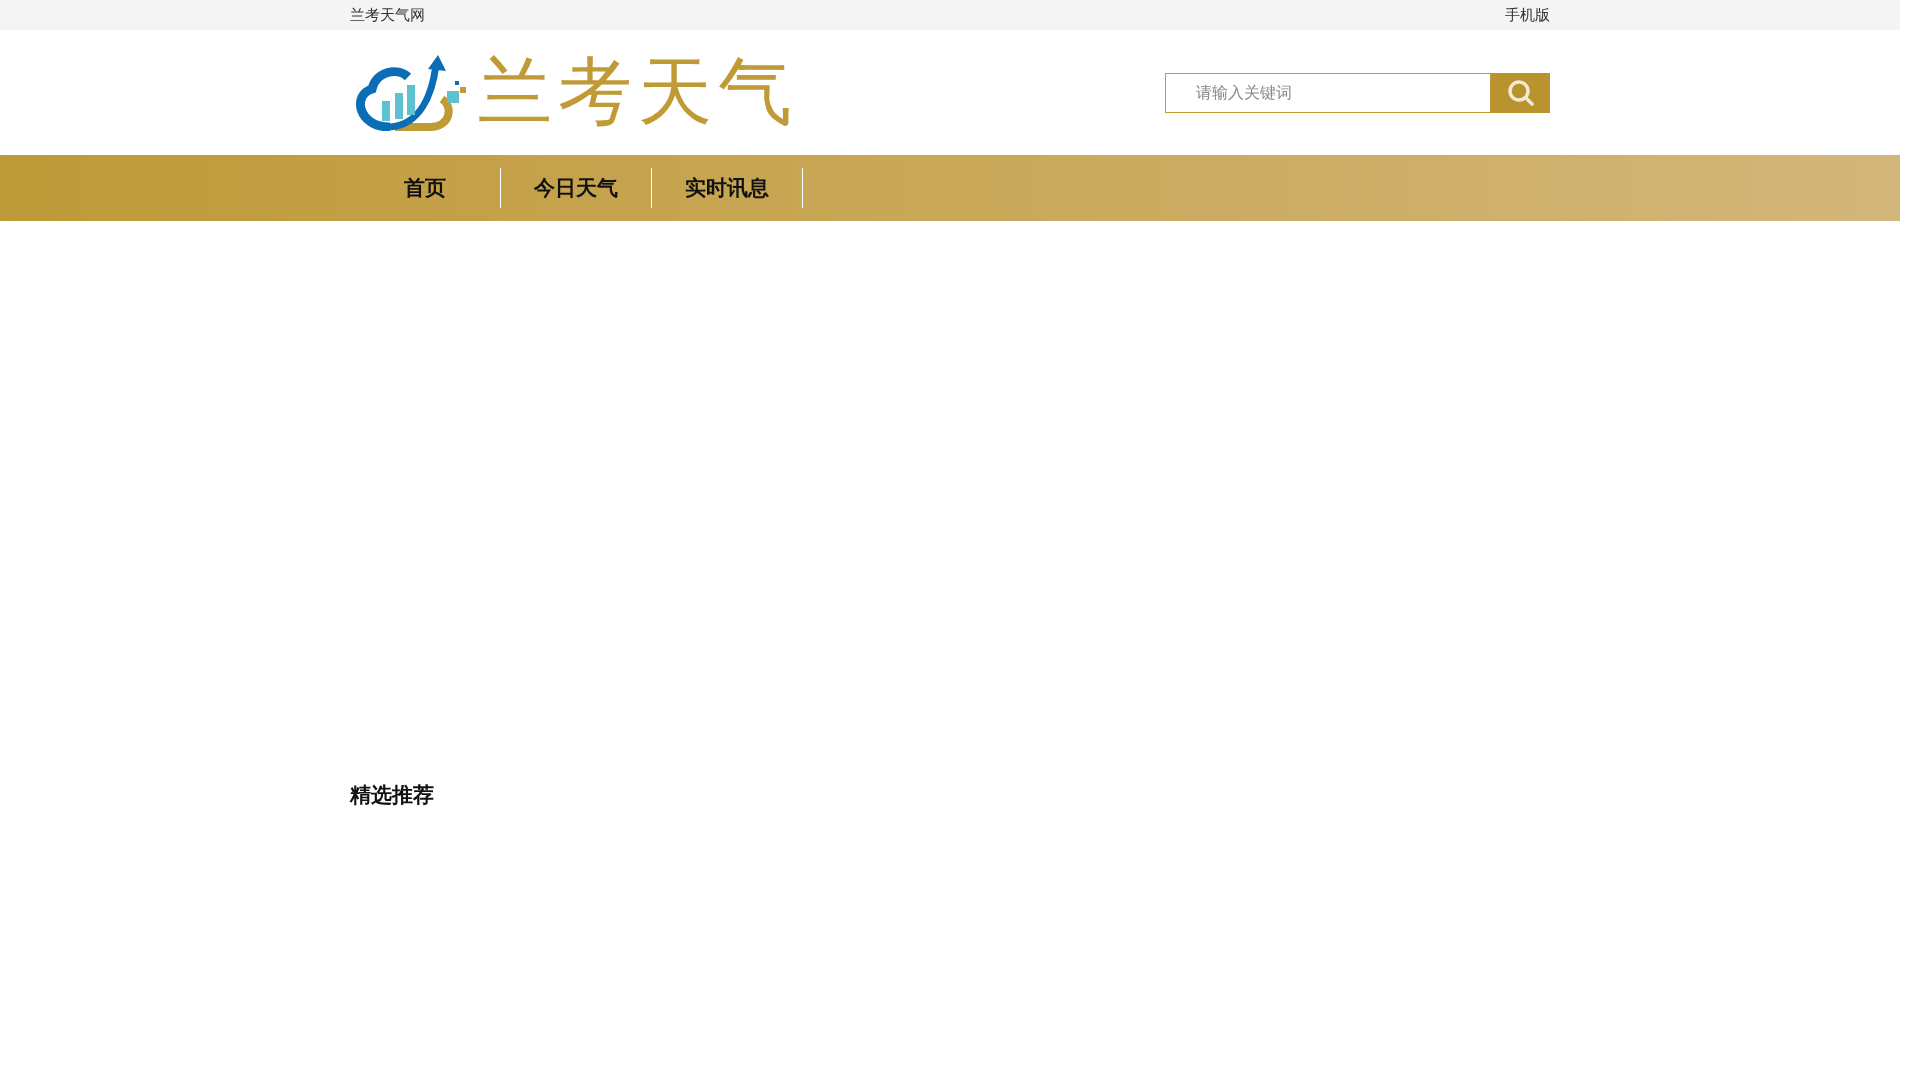 The height and width of the screenshot is (1080, 1920). Describe the element at coordinates (425, 188) in the screenshot. I see `nav-link: 首页` at that location.